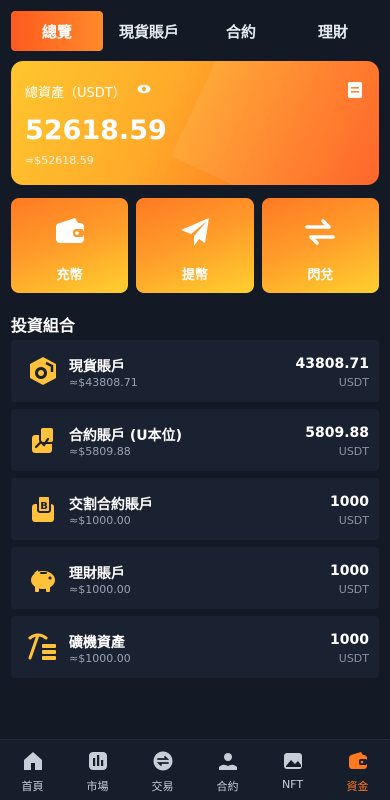 The image size is (390, 800). Describe the element at coordinates (320, 232) in the screenshot. I see `swap-icon` at that location.